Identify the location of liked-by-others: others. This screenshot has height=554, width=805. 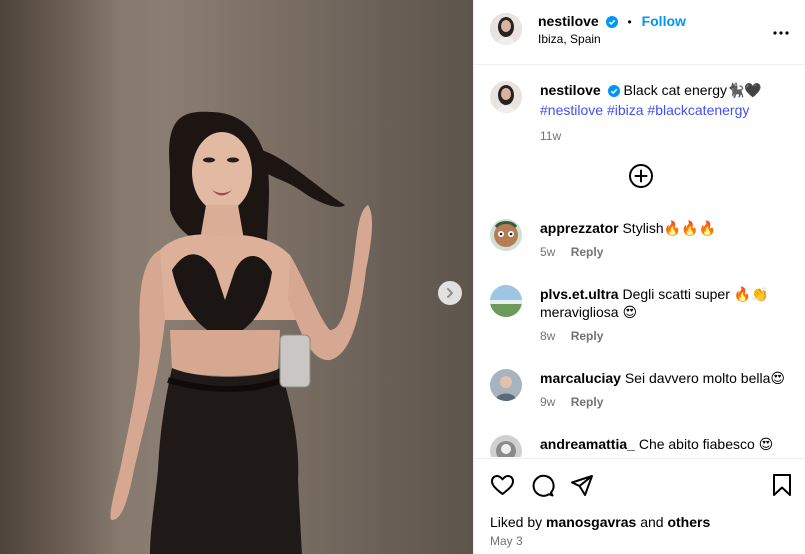
(688, 522).